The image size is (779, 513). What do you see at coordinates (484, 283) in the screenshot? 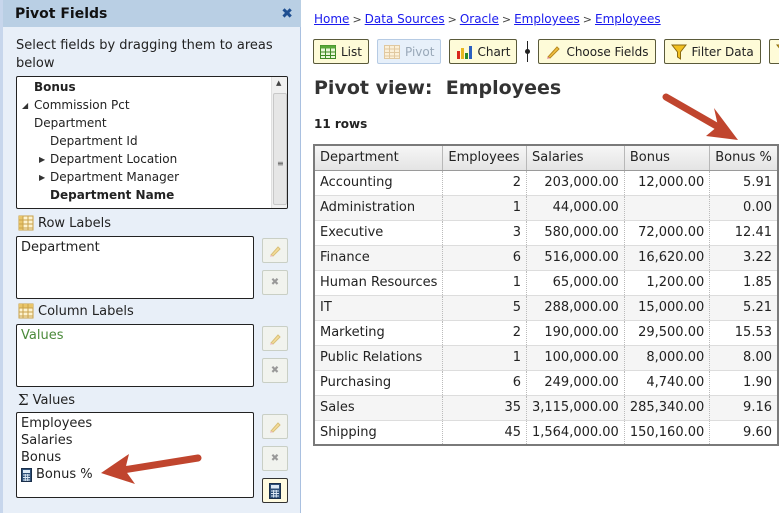
I see `cell-employees: 1` at bounding box center [484, 283].